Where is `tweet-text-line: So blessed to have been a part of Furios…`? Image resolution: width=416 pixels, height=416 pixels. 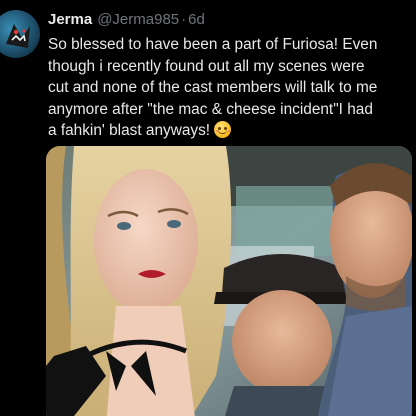
tweet-text-line: So blessed to have been a part of Furios… is located at coordinates (213, 44).